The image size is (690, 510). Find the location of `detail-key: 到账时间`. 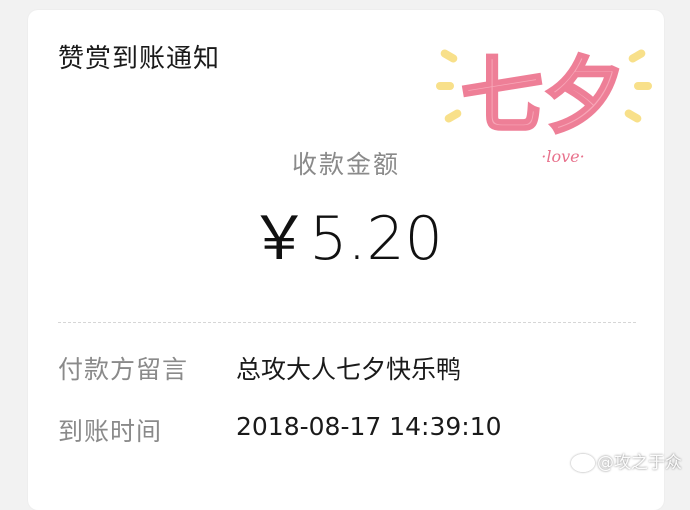

detail-key: 到账时间 is located at coordinates (110, 431).